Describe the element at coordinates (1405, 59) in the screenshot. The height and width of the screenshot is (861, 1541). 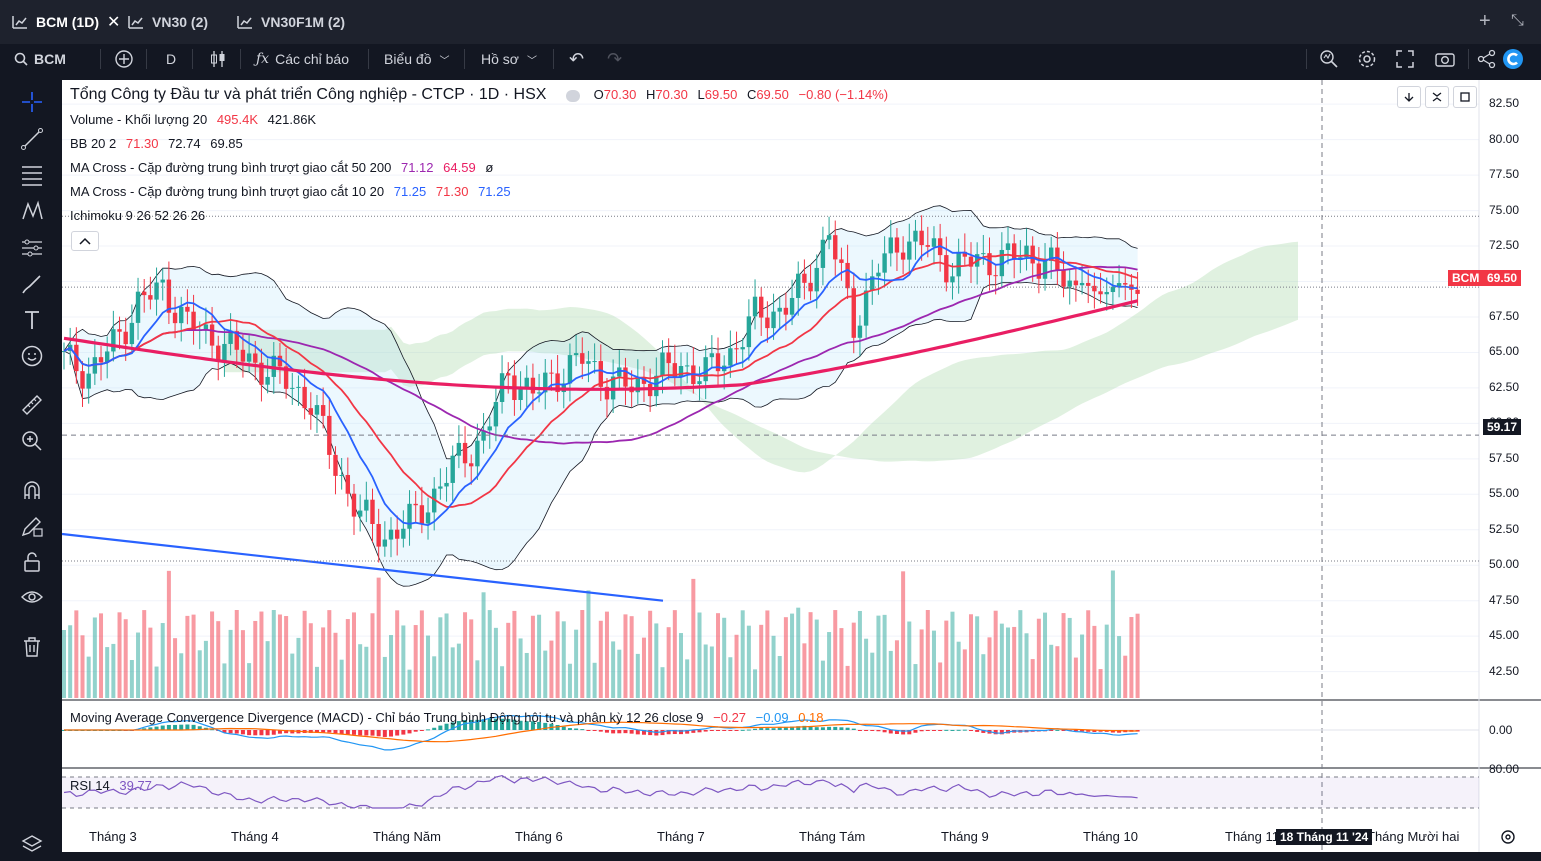
I see `fullscreen-button` at that location.